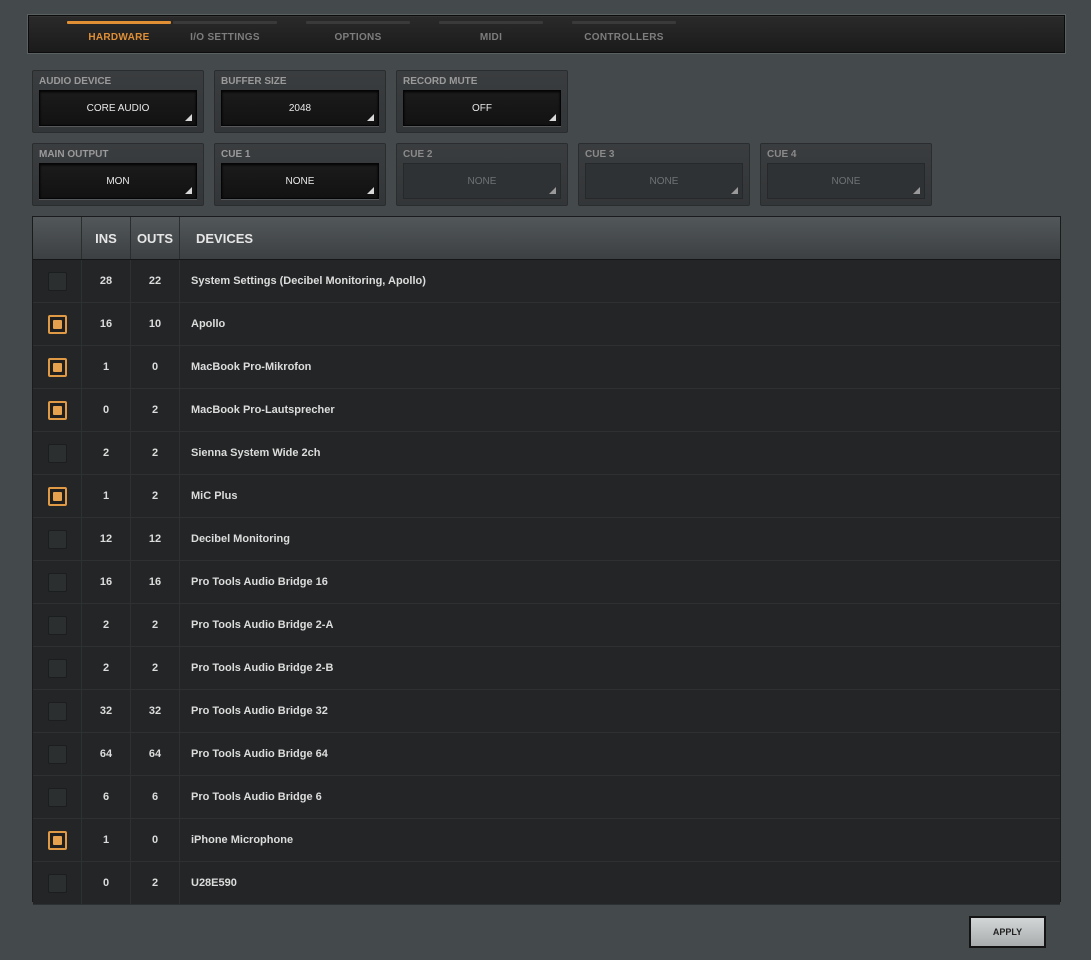 The width and height of the screenshot is (1091, 960). I want to click on tab-midi: MIDI, so click(491, 34).